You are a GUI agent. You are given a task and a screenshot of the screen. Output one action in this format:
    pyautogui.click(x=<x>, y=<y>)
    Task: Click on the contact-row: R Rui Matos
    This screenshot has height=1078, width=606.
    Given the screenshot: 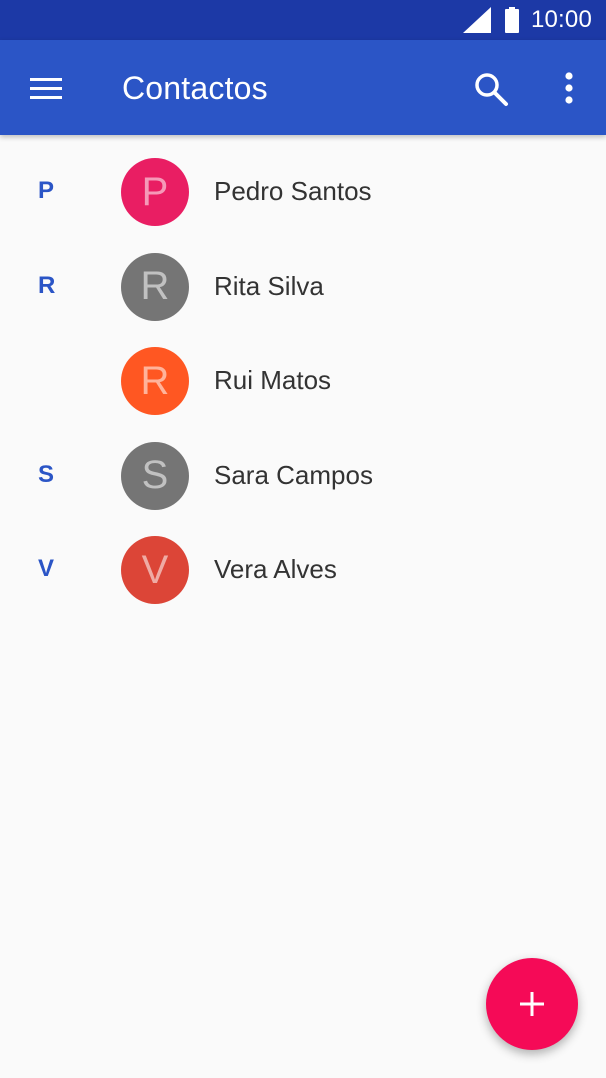 What is the action you would take?
    pyautogui.click(x=303, y=381)
    